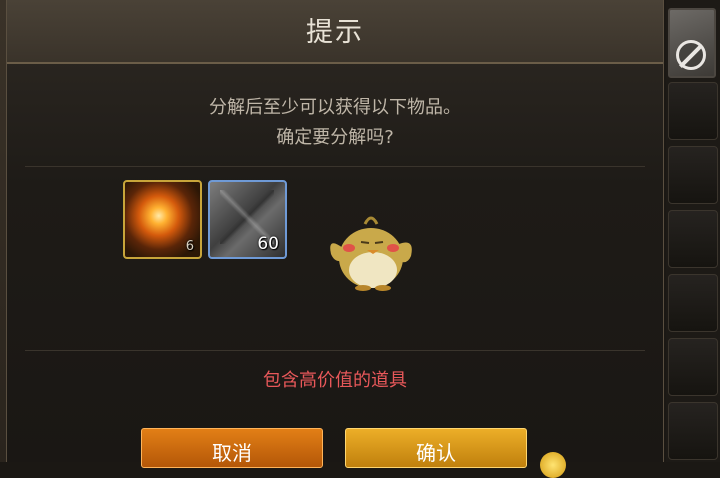 Image resolution: width=720 pixels, height=478 pixels. Describe the element at coordinates (189, 246) in the screenshot. I see `item-count: 6` at that location.